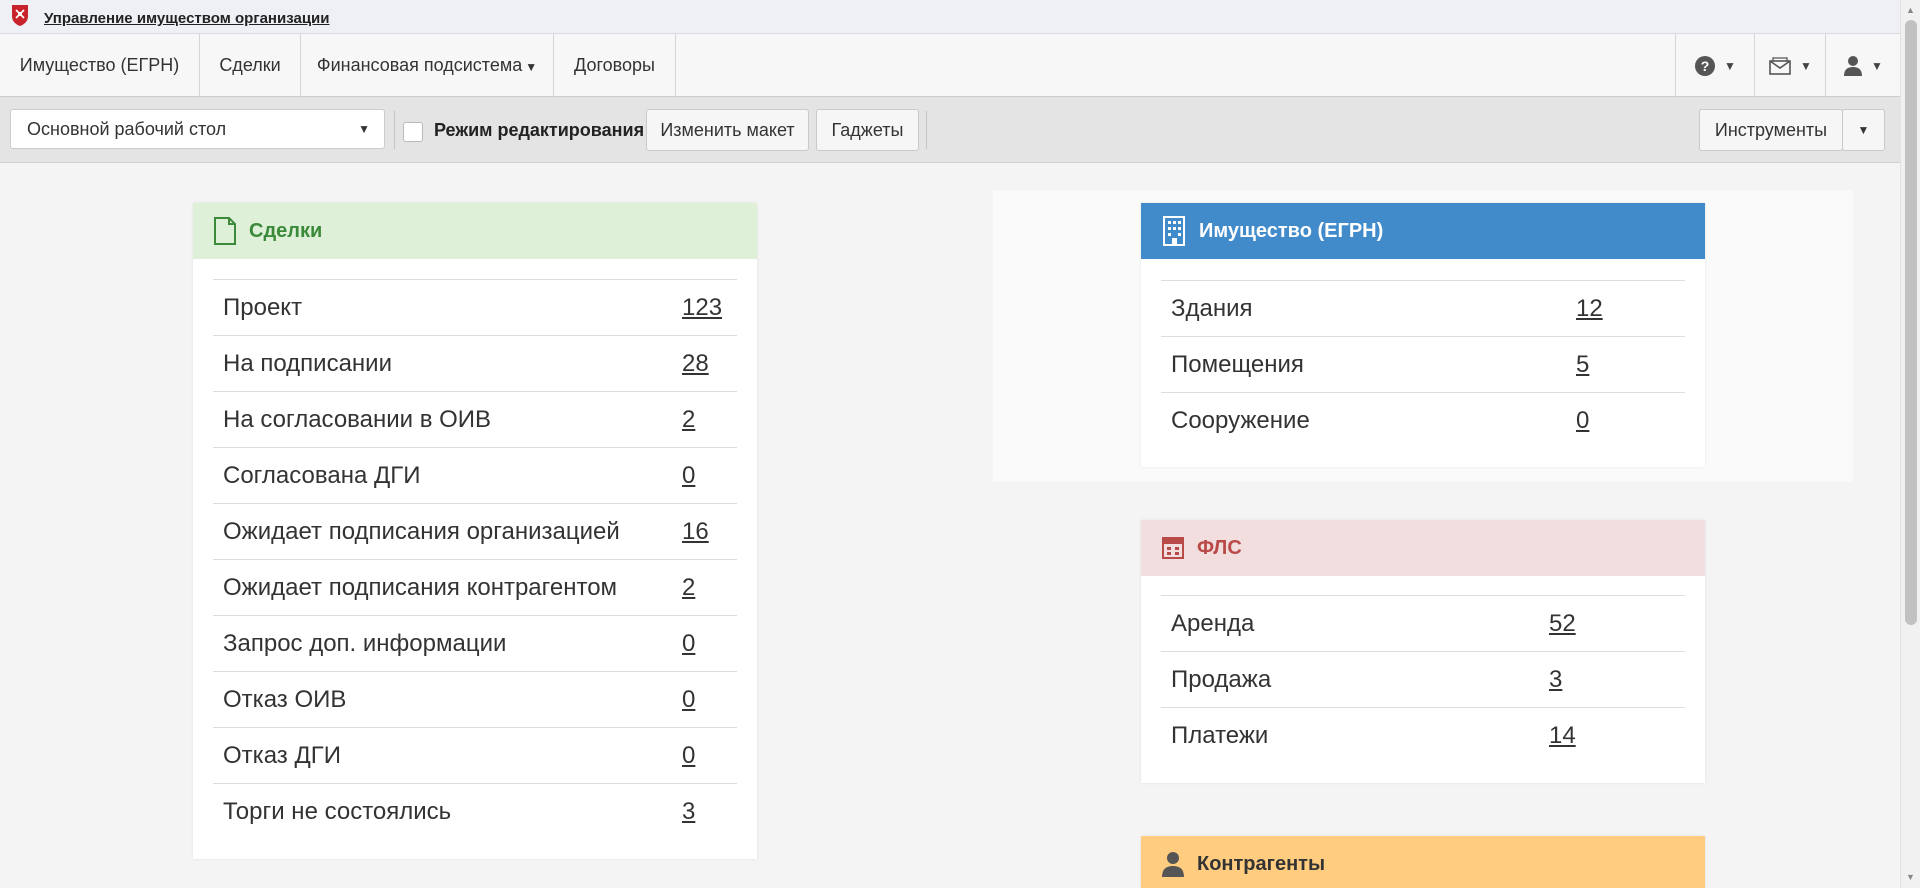 Image resolution: width=1920 pixels, height=888 pixels. I want to click on list-item: Ожидает подписания контрагентом 2, so click(475, 587).